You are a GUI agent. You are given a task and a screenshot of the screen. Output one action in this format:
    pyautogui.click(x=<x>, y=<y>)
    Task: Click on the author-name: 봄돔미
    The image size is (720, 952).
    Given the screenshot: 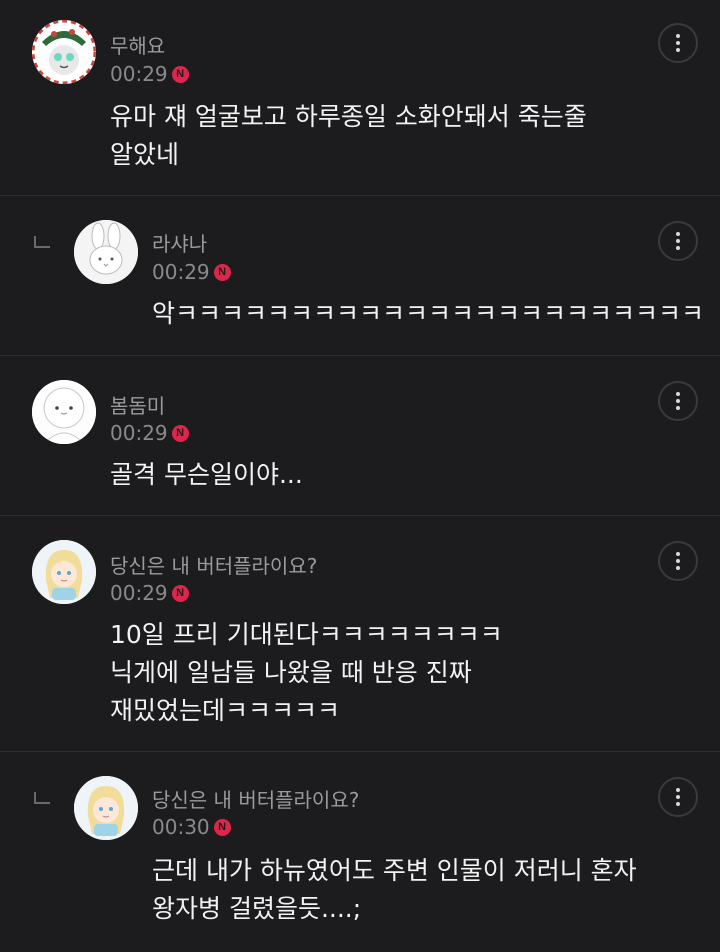 What is the action you would take?
    pyautogui.click(x=137, y=404)
    